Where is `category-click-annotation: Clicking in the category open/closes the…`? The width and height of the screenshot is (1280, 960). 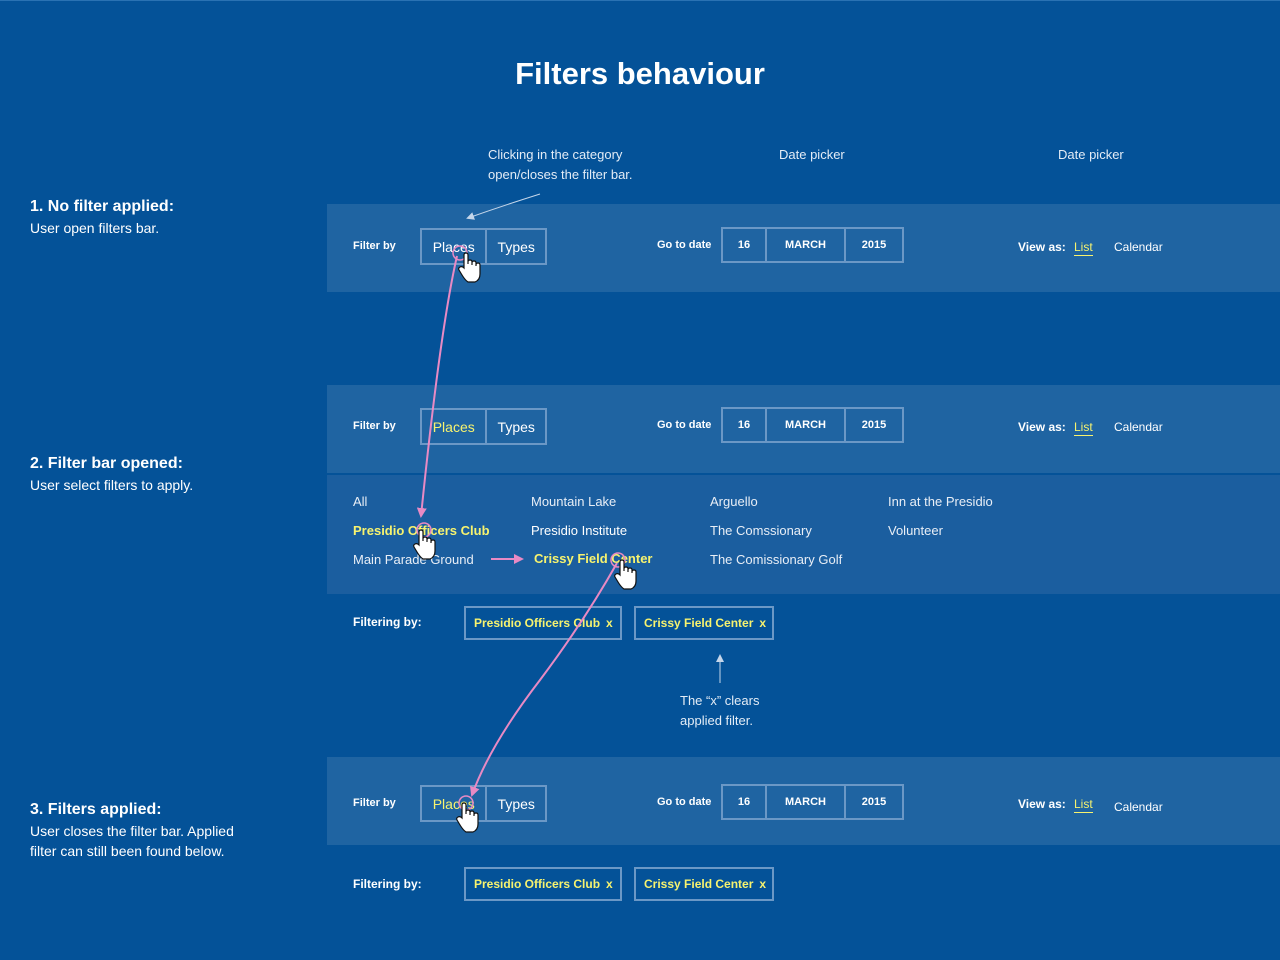 category-click-annotation: Clicking in the category open/closes the… is located at coordinates (560, 165).